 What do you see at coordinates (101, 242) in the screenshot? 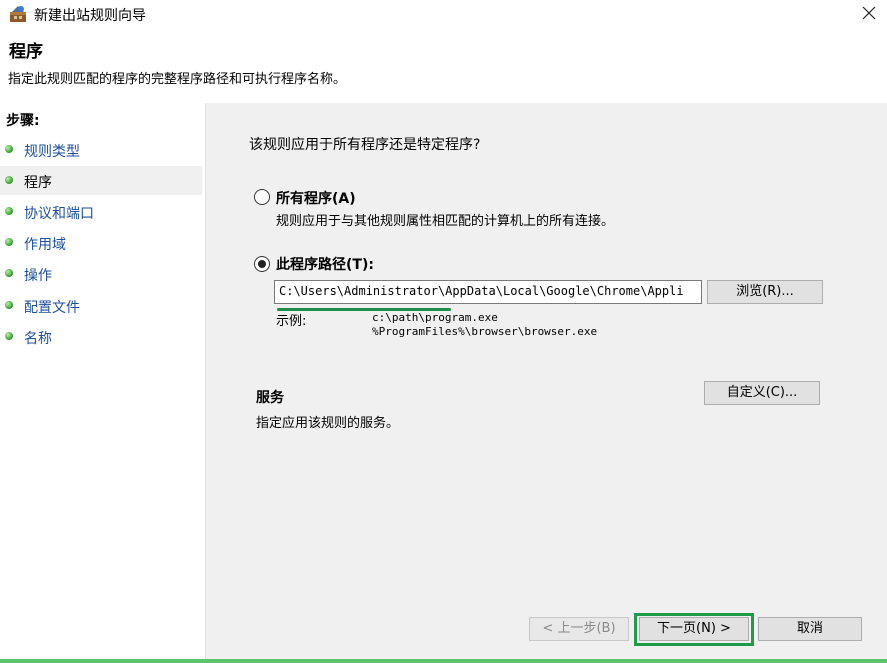
I see `step-scope: 作用域` at bounding box center [101, 242].